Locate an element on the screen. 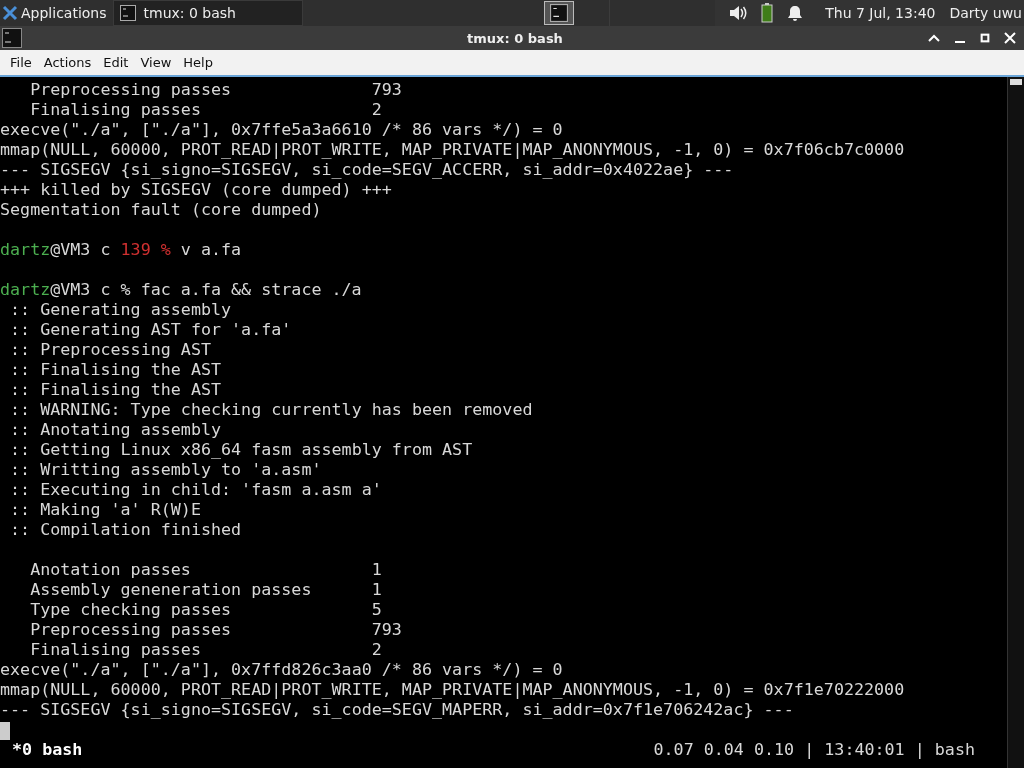  terminal-line: :: Generating AST for 'a.fa' is located at coordinates (151, 329).